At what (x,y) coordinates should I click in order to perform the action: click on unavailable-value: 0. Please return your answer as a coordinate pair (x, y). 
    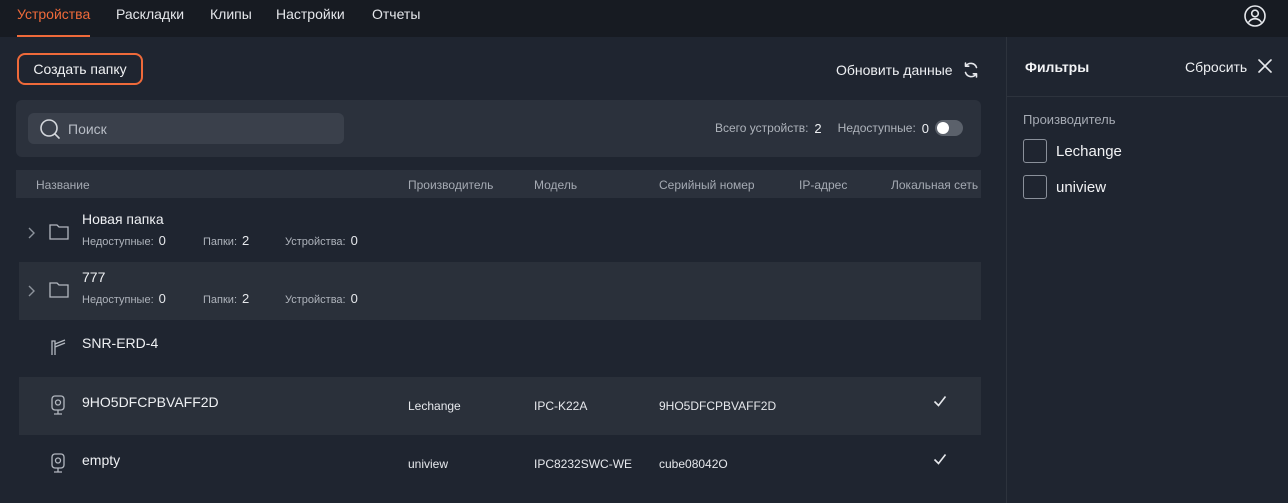
    Looking at the image, I should click on (925, 128).